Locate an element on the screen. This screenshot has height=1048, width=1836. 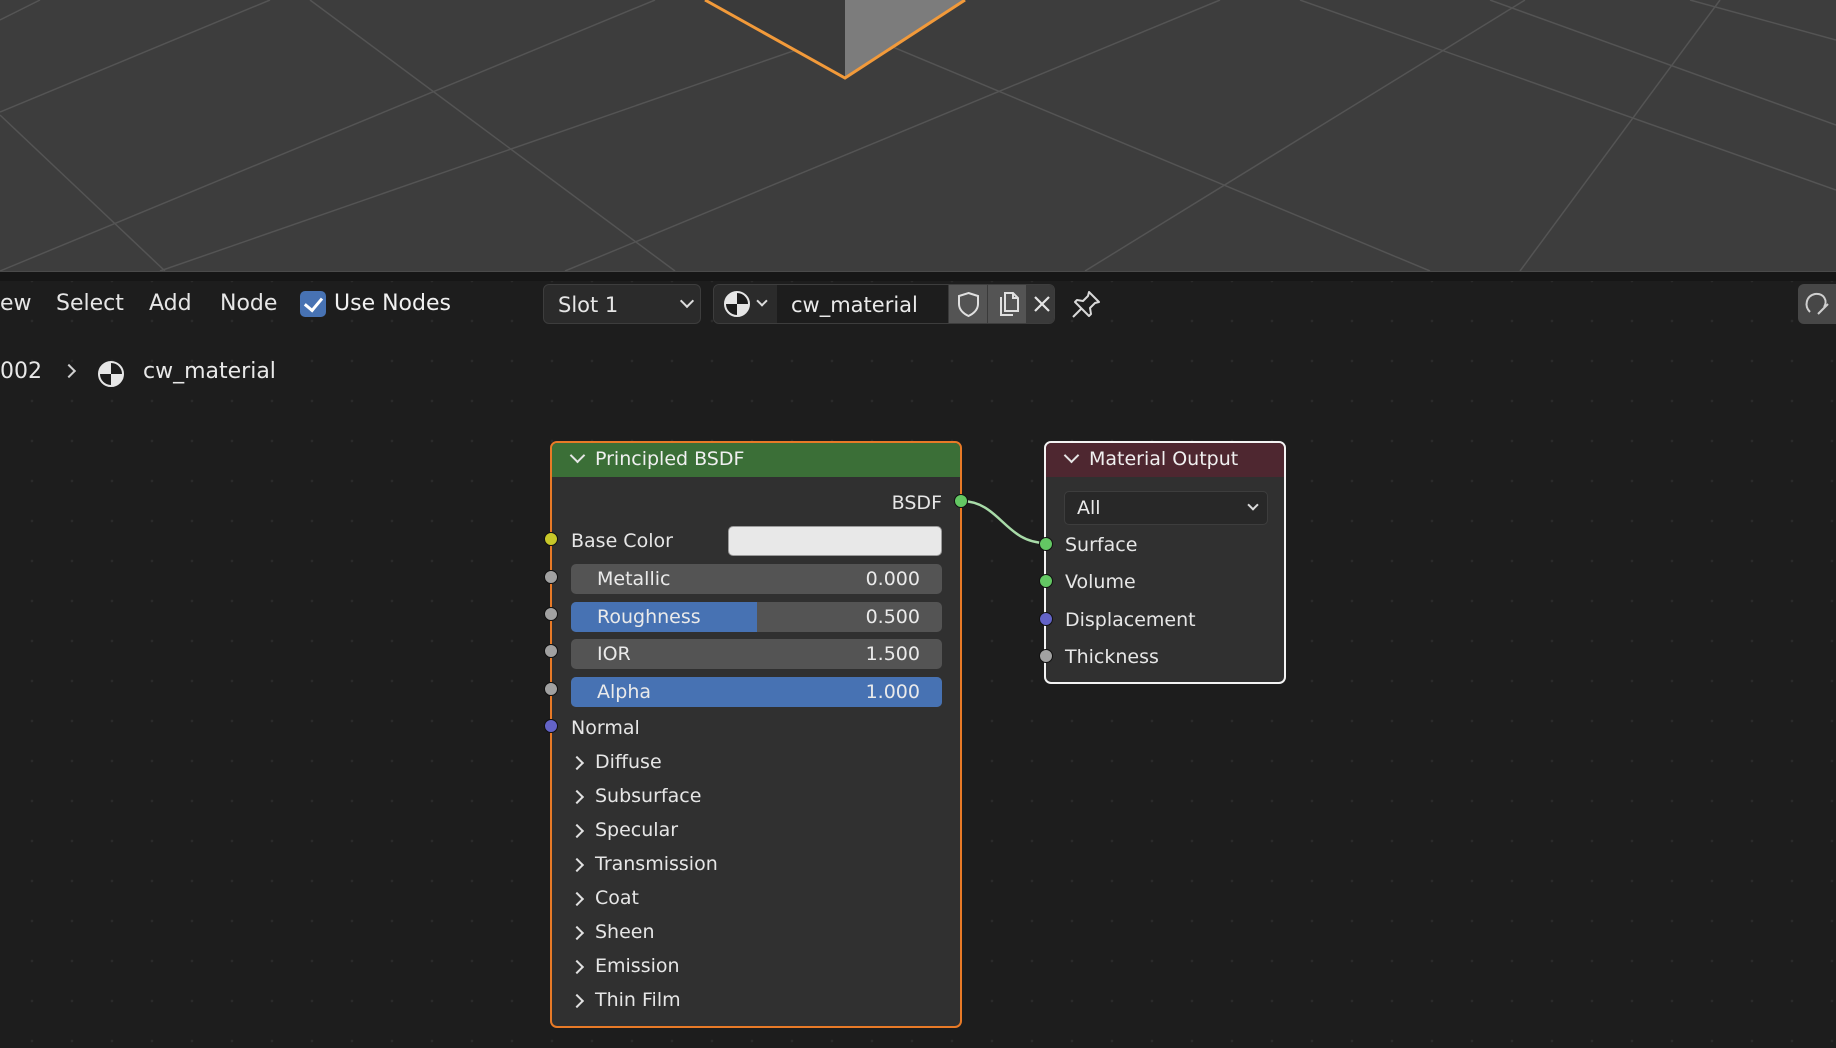
normal-socket is located at coordinates (551, 726).